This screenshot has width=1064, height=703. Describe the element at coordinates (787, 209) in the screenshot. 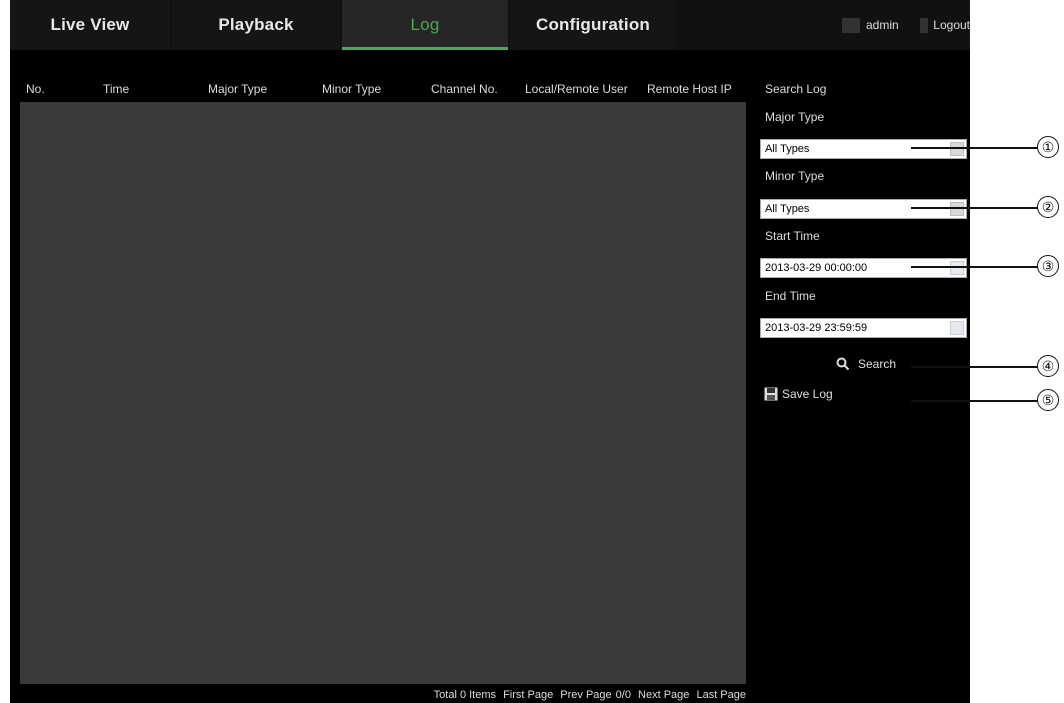

I see `minor-type-value: All Types` at that location.